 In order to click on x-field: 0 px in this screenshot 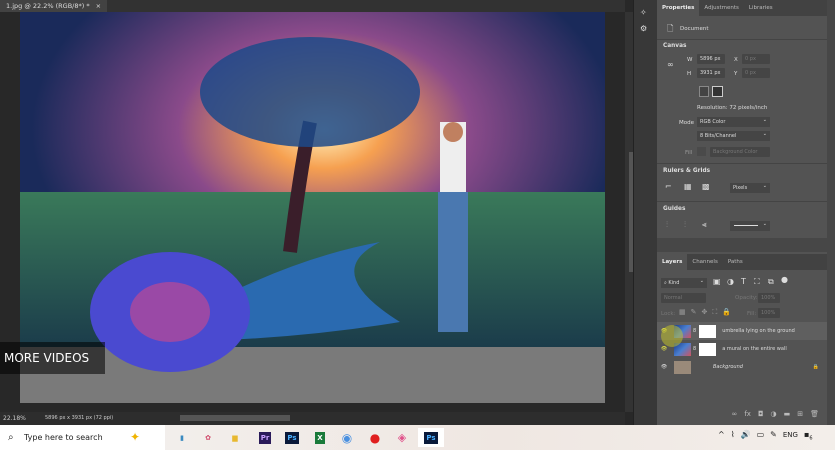, I will do `click(756, 59)`.